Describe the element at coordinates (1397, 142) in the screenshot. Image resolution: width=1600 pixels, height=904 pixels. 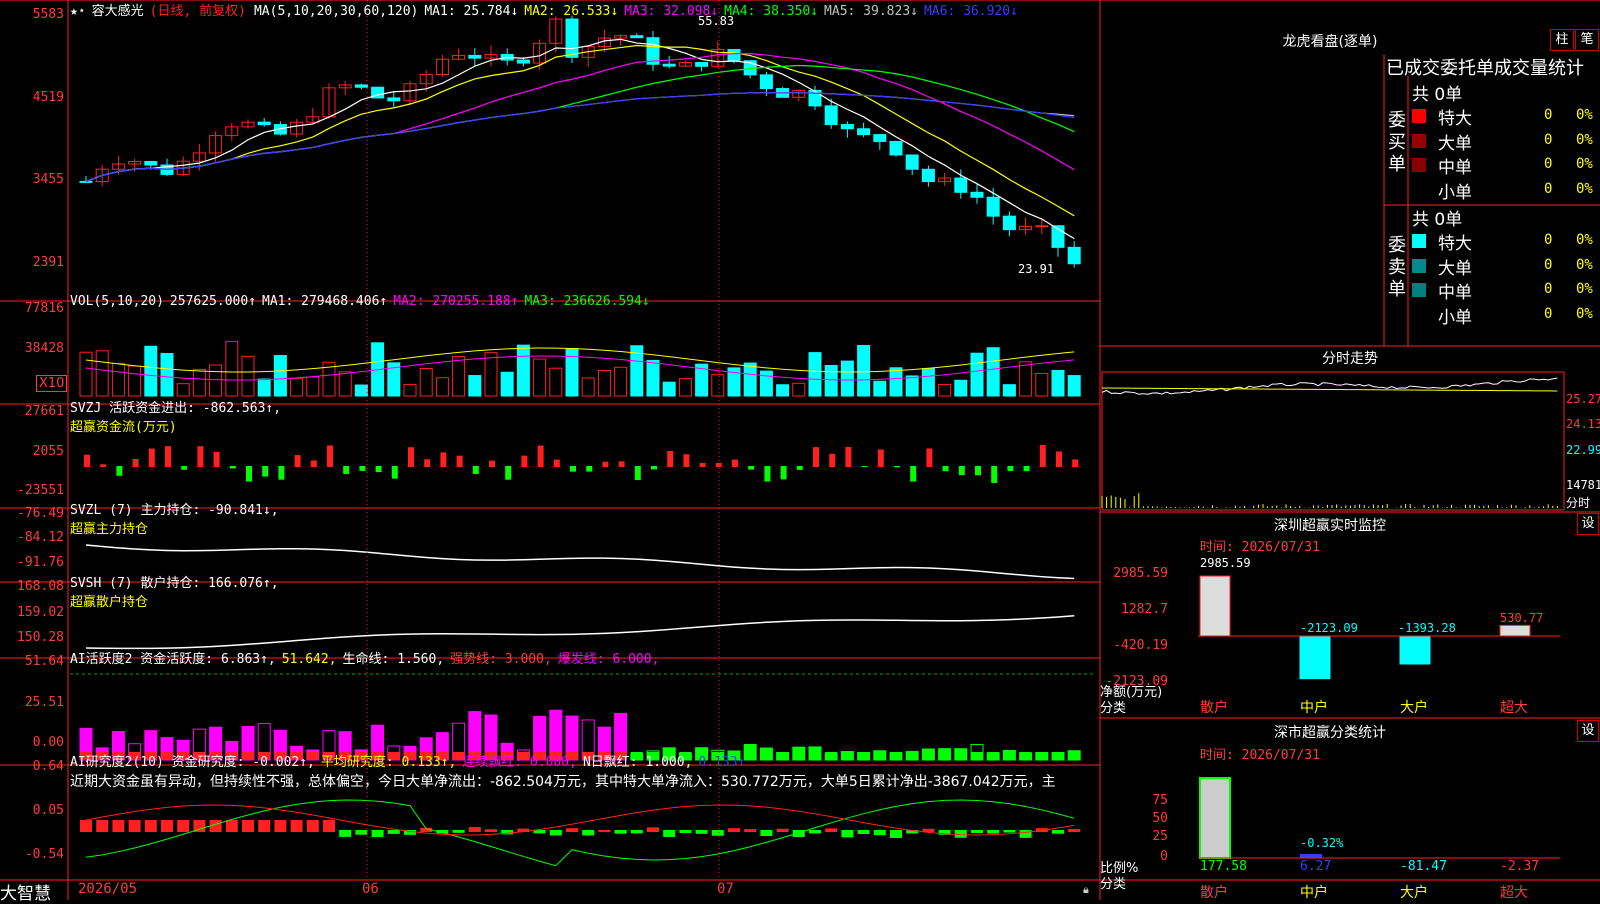
I see `buy-side-label: 委买单` at that location.